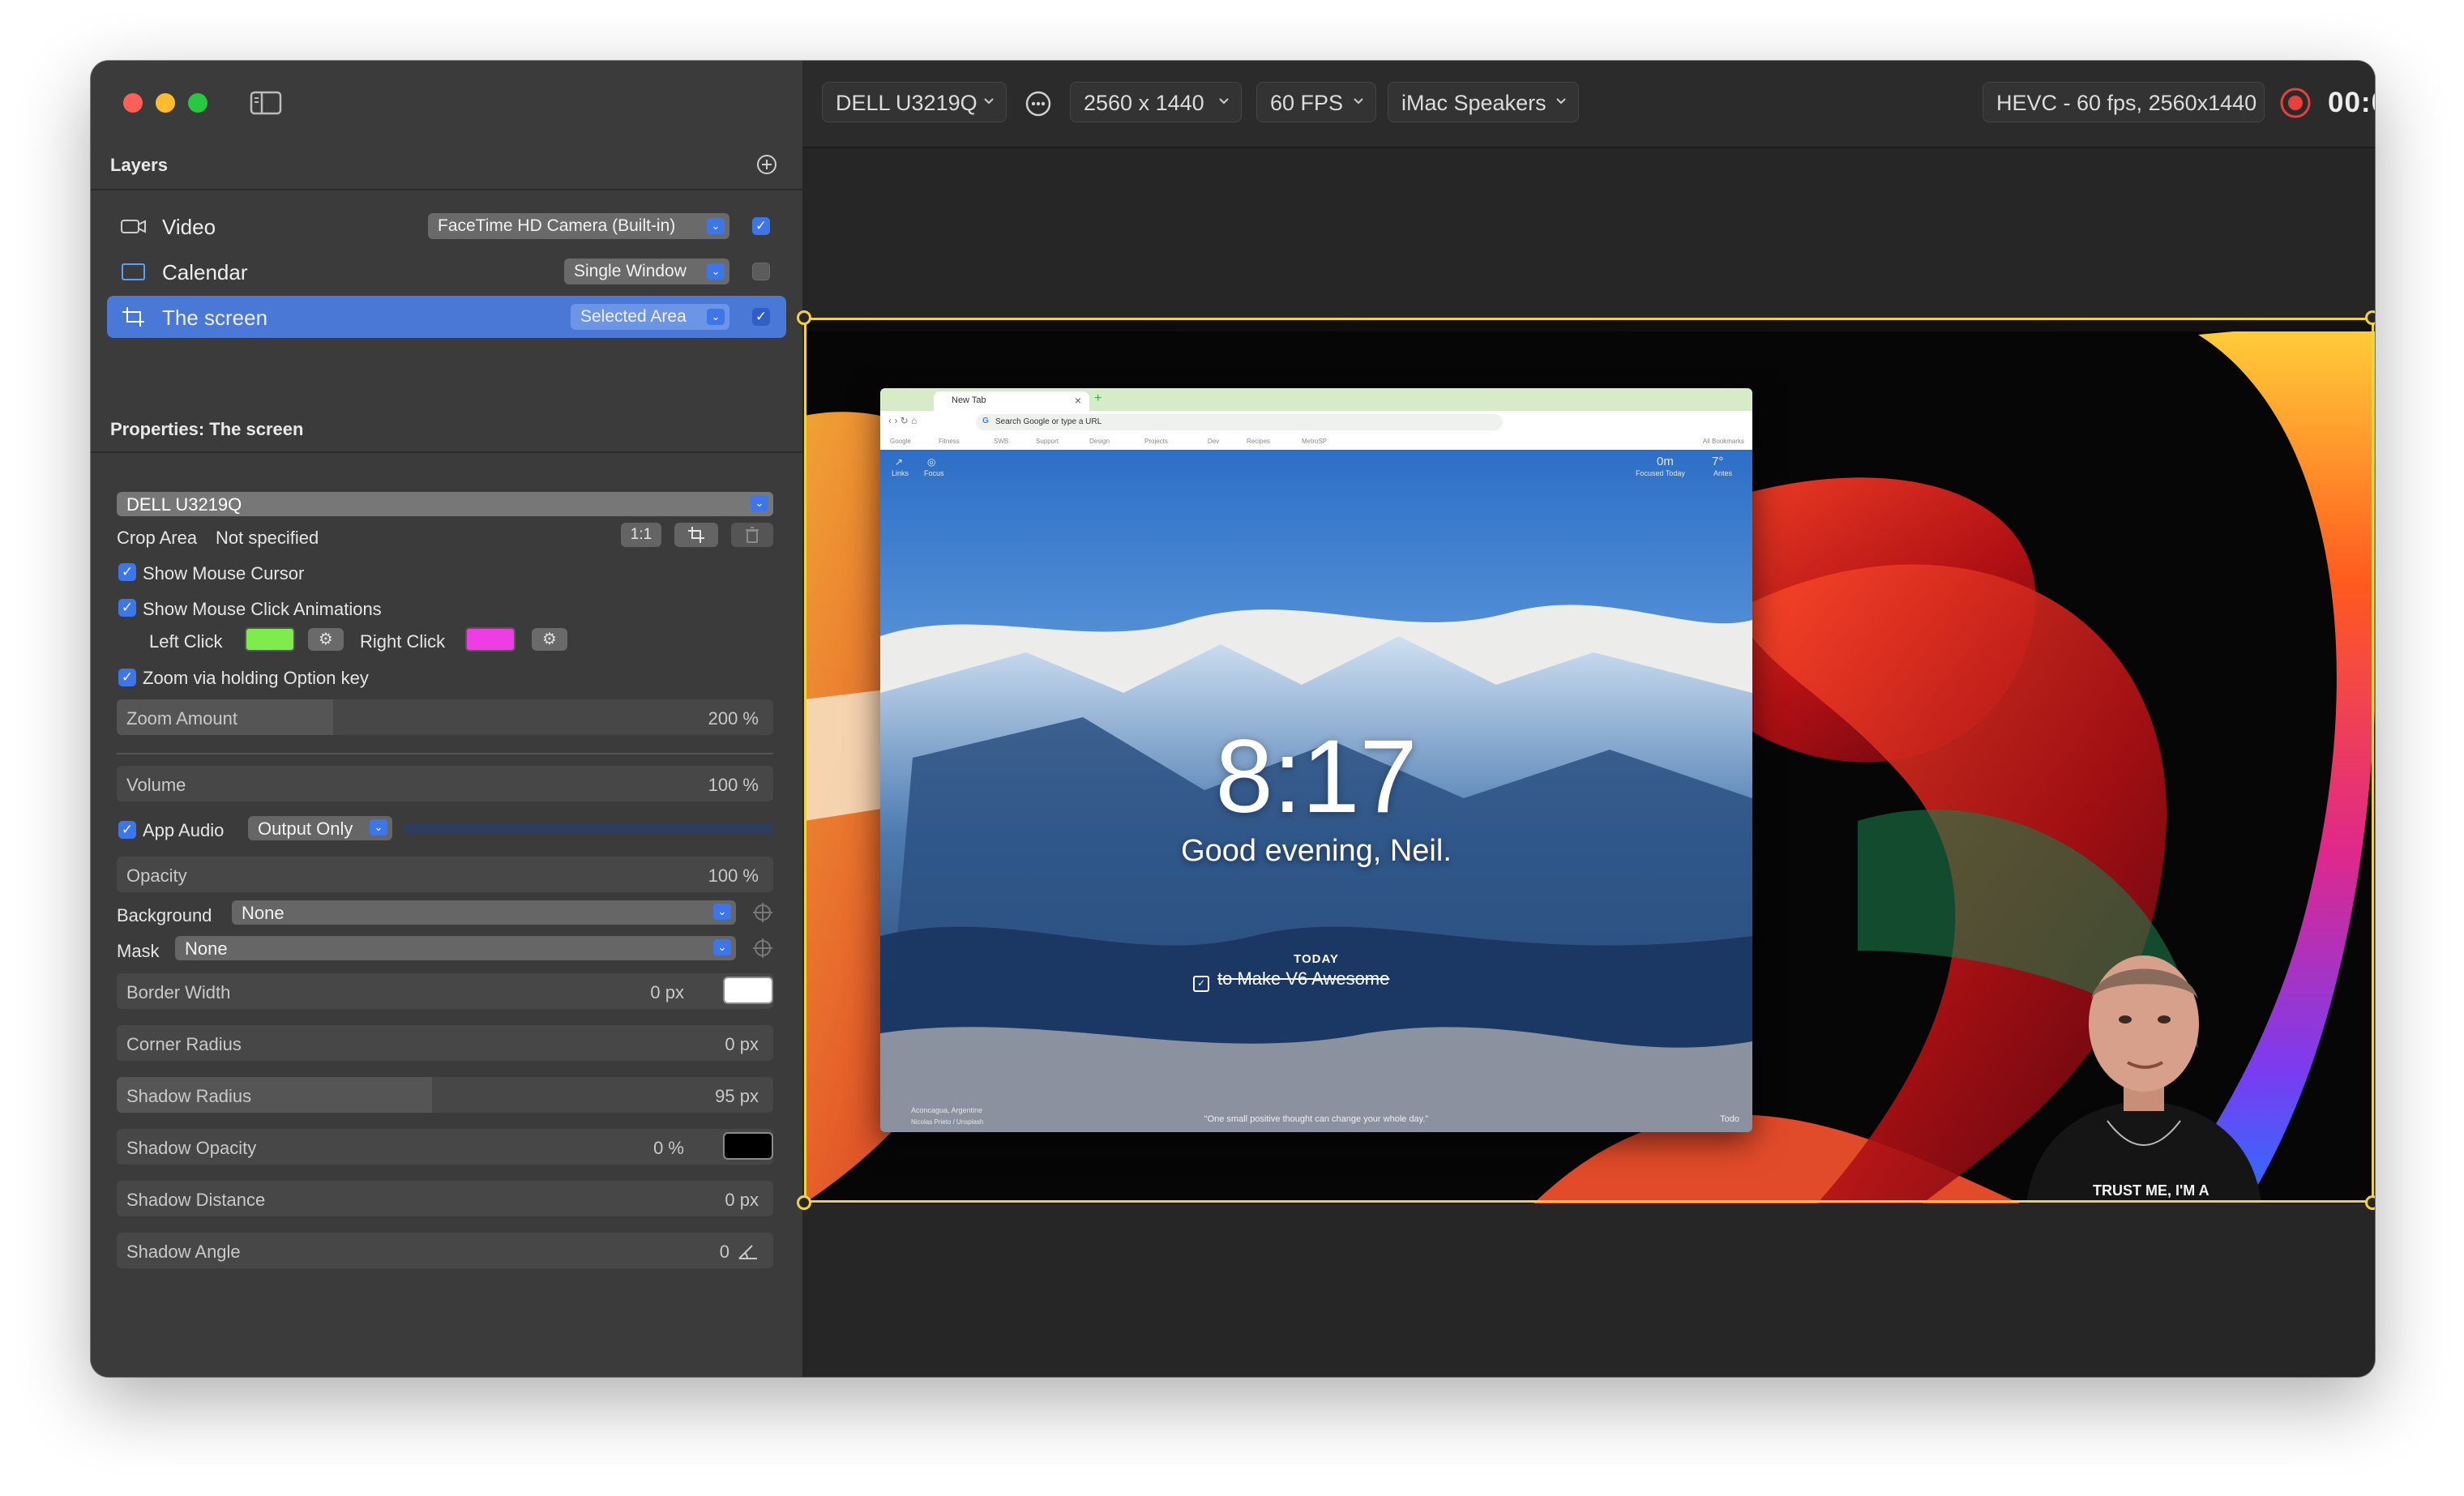  I want to click on bookmark-item: Design, so click(1099, 441).